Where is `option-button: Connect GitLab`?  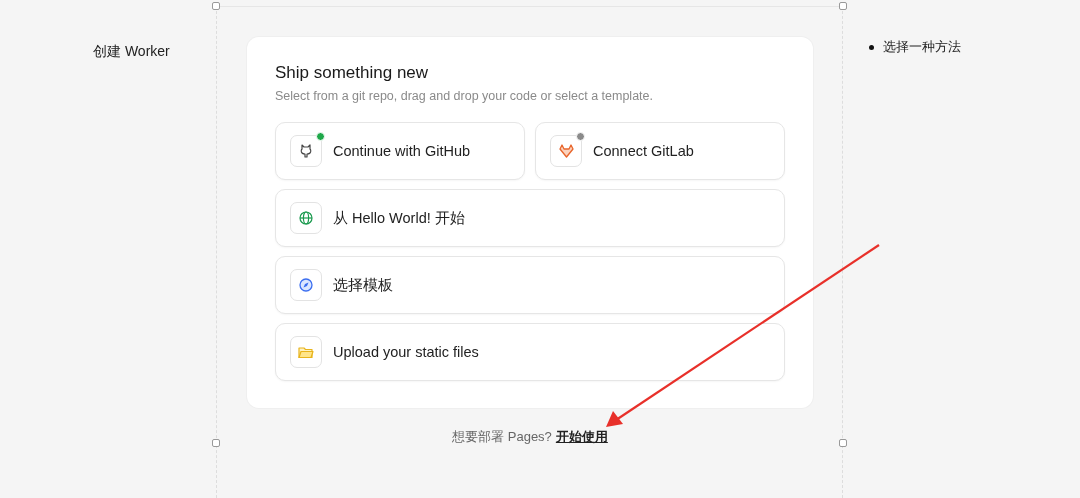 option-button: Connect GitLab is located at coordinates (660, 151).